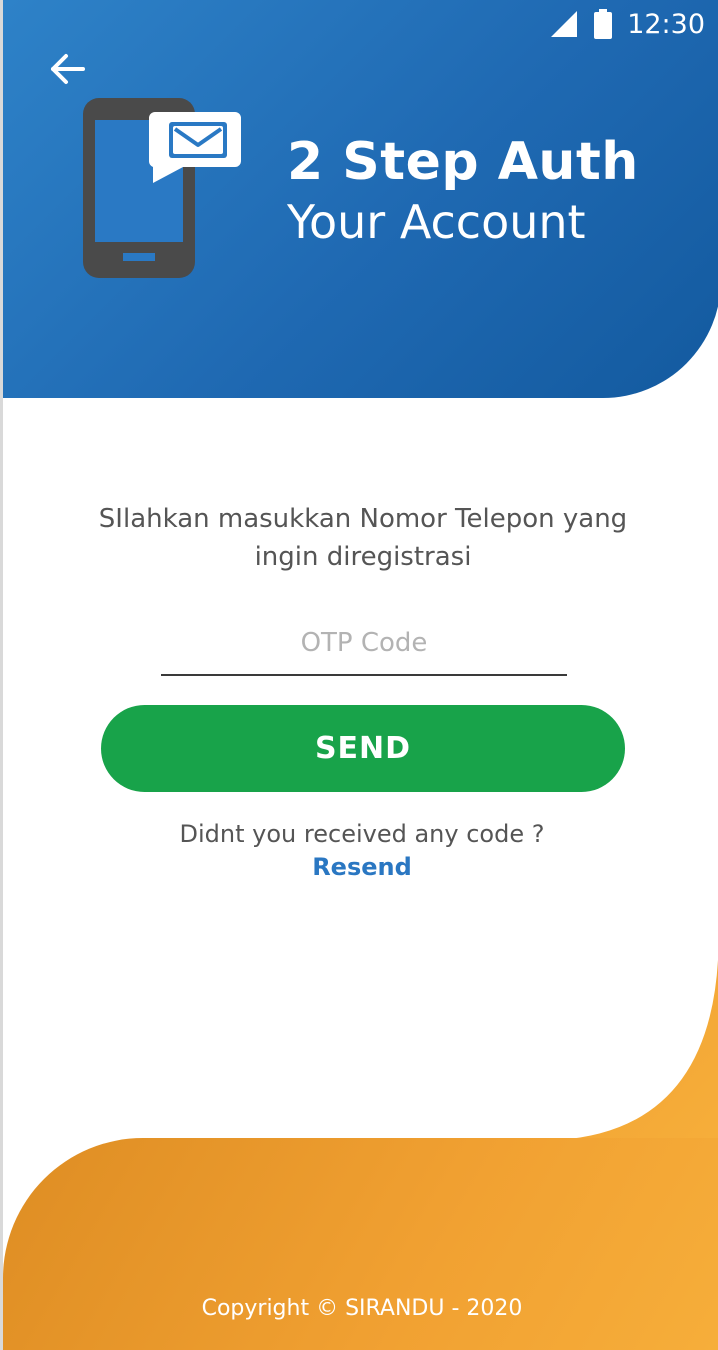 Image resolution: width=718 pixels, height=1350 pixels. Describe the element at coordinates (463, 162) in the screenshot. I see `page-title: 2 Step Auth` at that location.